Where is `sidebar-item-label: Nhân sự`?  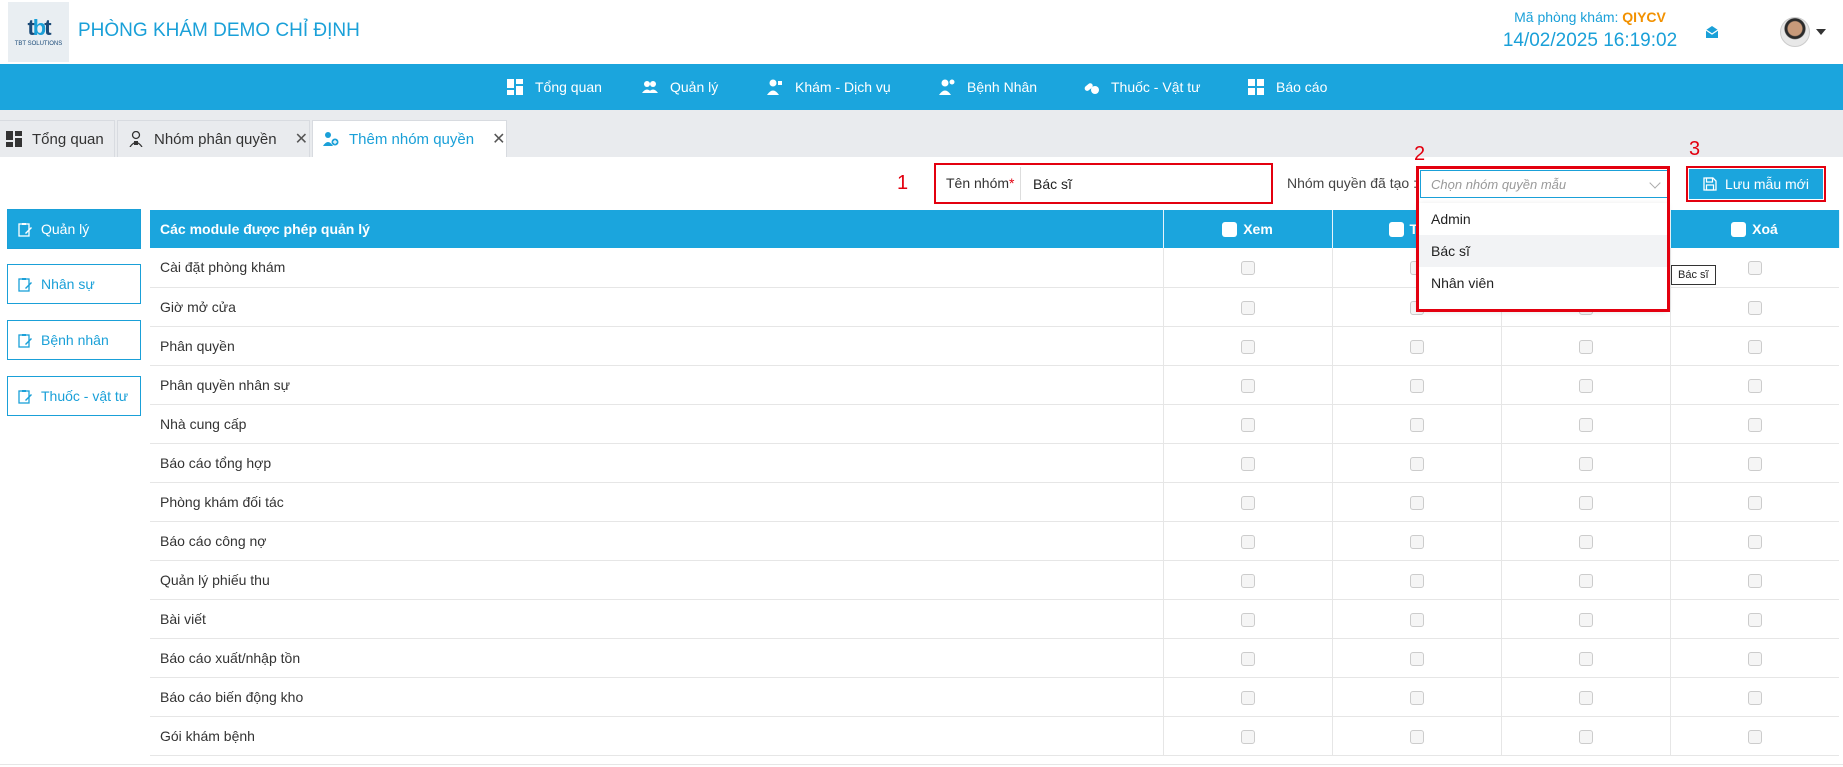
sidebar-item-label: Nhân sự is located at coordinates (68, 284).